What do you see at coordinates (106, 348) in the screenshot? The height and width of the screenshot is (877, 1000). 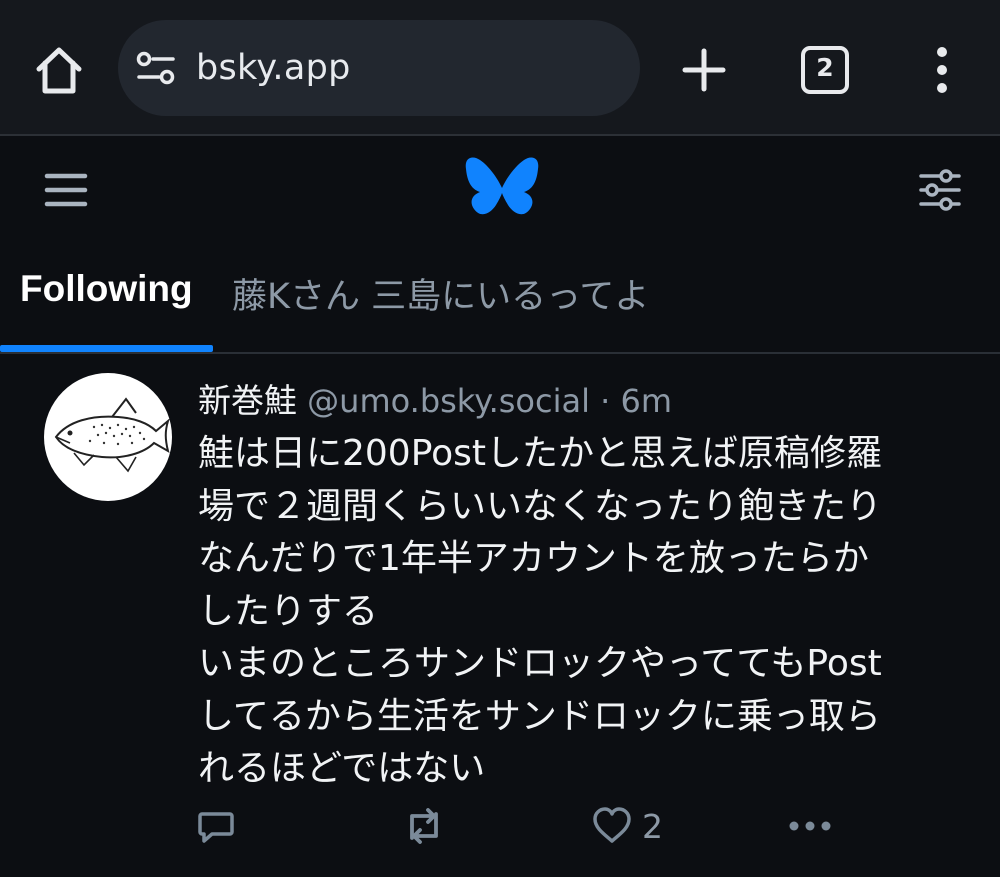 I see `active-tab-indicator` at bounding box center [106, 348].